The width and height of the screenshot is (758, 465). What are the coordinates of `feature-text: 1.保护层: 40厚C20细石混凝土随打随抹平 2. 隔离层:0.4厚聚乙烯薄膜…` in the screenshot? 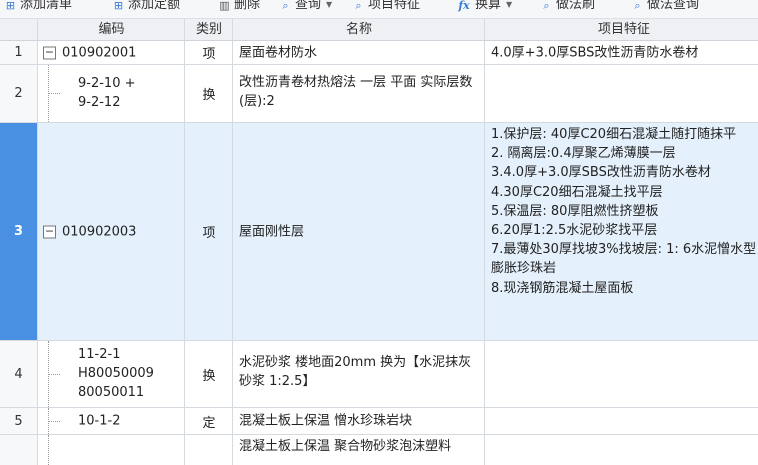 It's located at (624, 211).